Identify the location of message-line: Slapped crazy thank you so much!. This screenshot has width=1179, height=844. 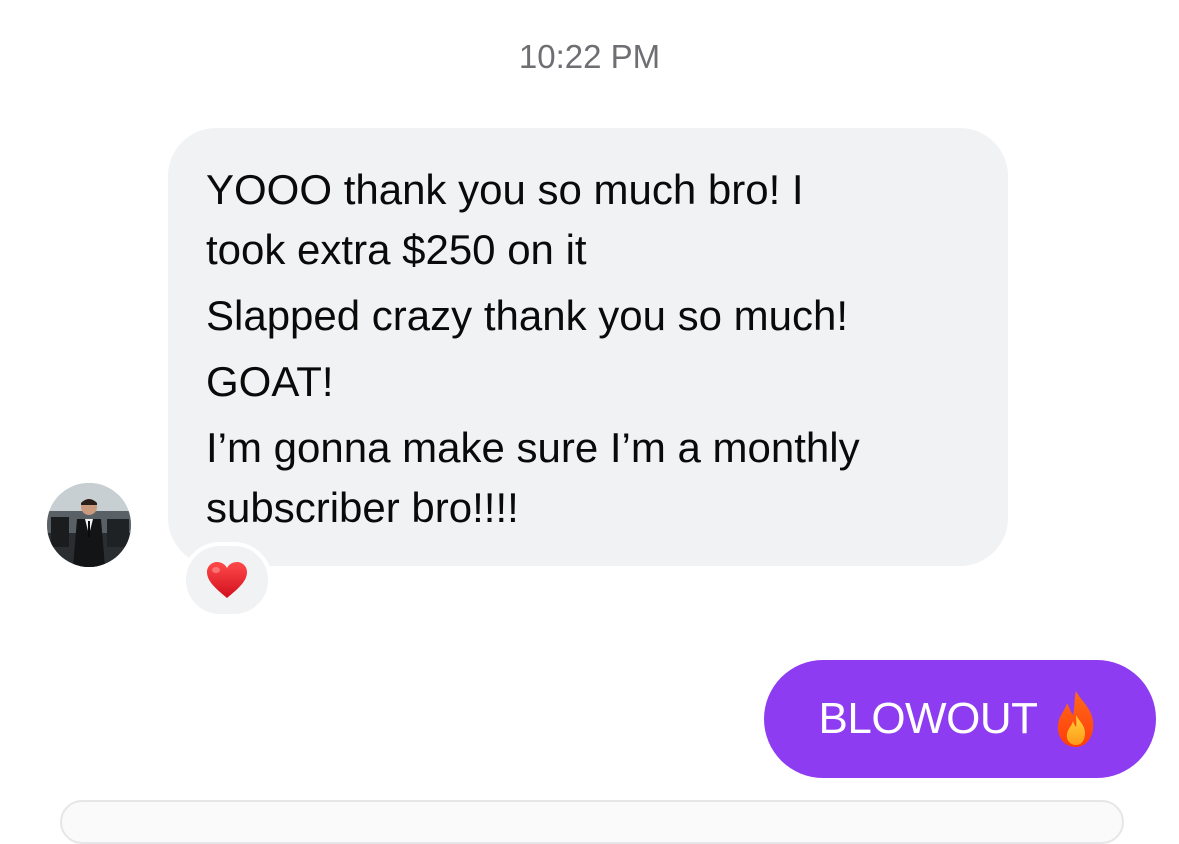
(527, 315).